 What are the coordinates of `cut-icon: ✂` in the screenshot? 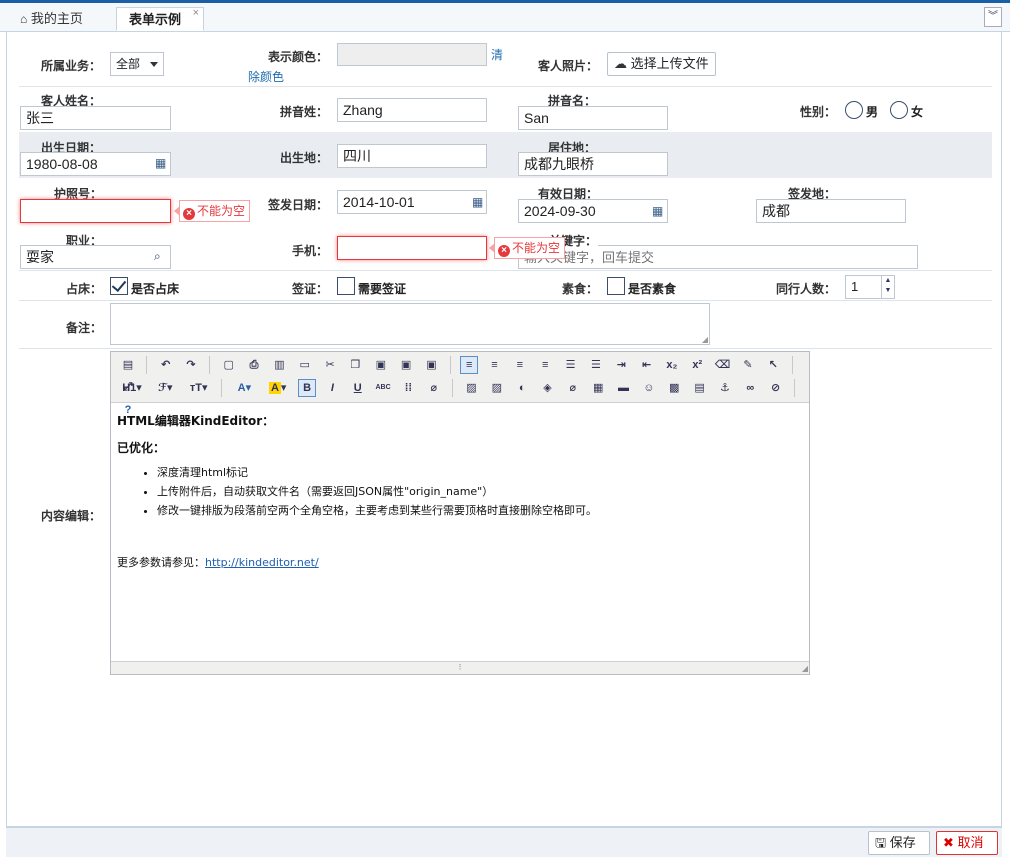 It's located at (330, 365).